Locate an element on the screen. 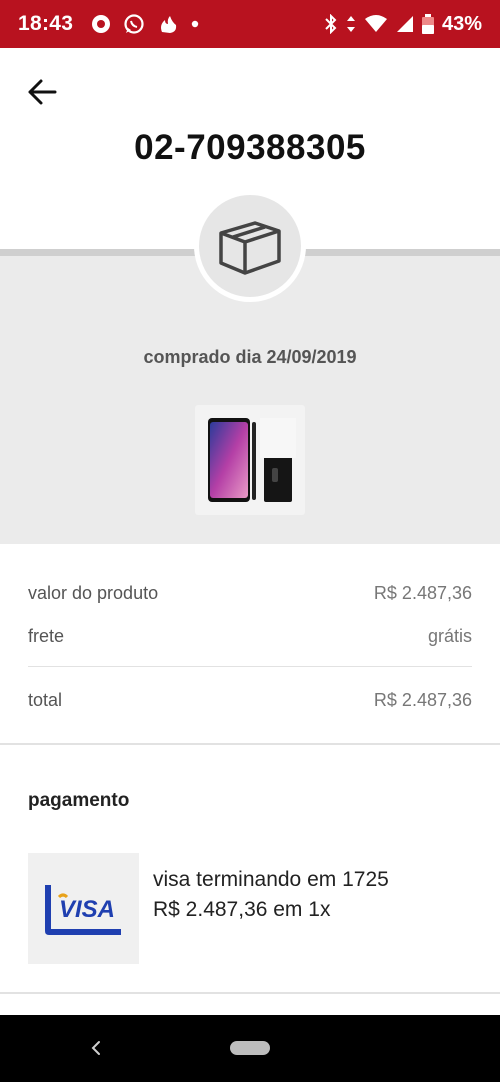 The width and height of the screenshot is (500, 1082). order-number: 02-709388305 is located at coordinates (250, 147).